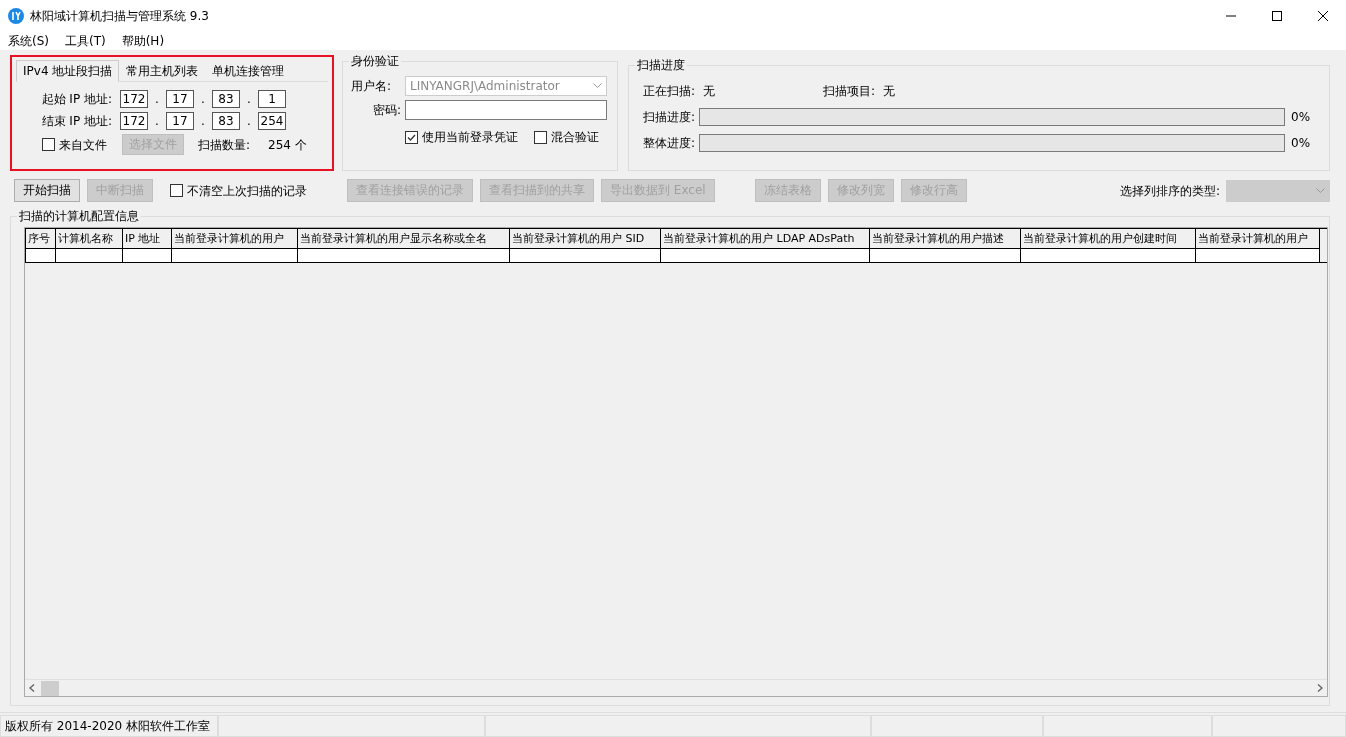  What do you see at coordinates (162, 71) in the screenshot?
I see `tab: 常用主机列表` at bounding box center [162, 71].